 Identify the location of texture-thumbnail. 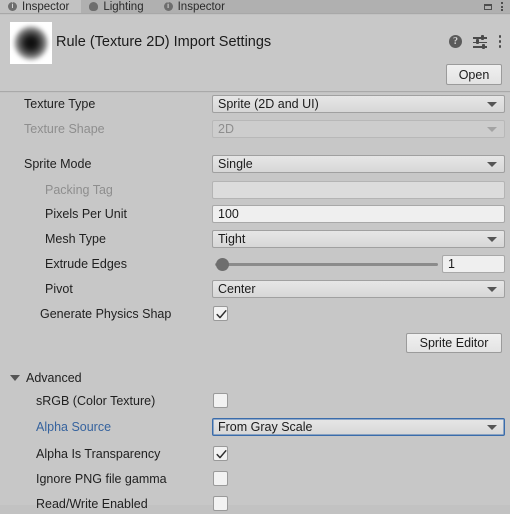
(31, 43).